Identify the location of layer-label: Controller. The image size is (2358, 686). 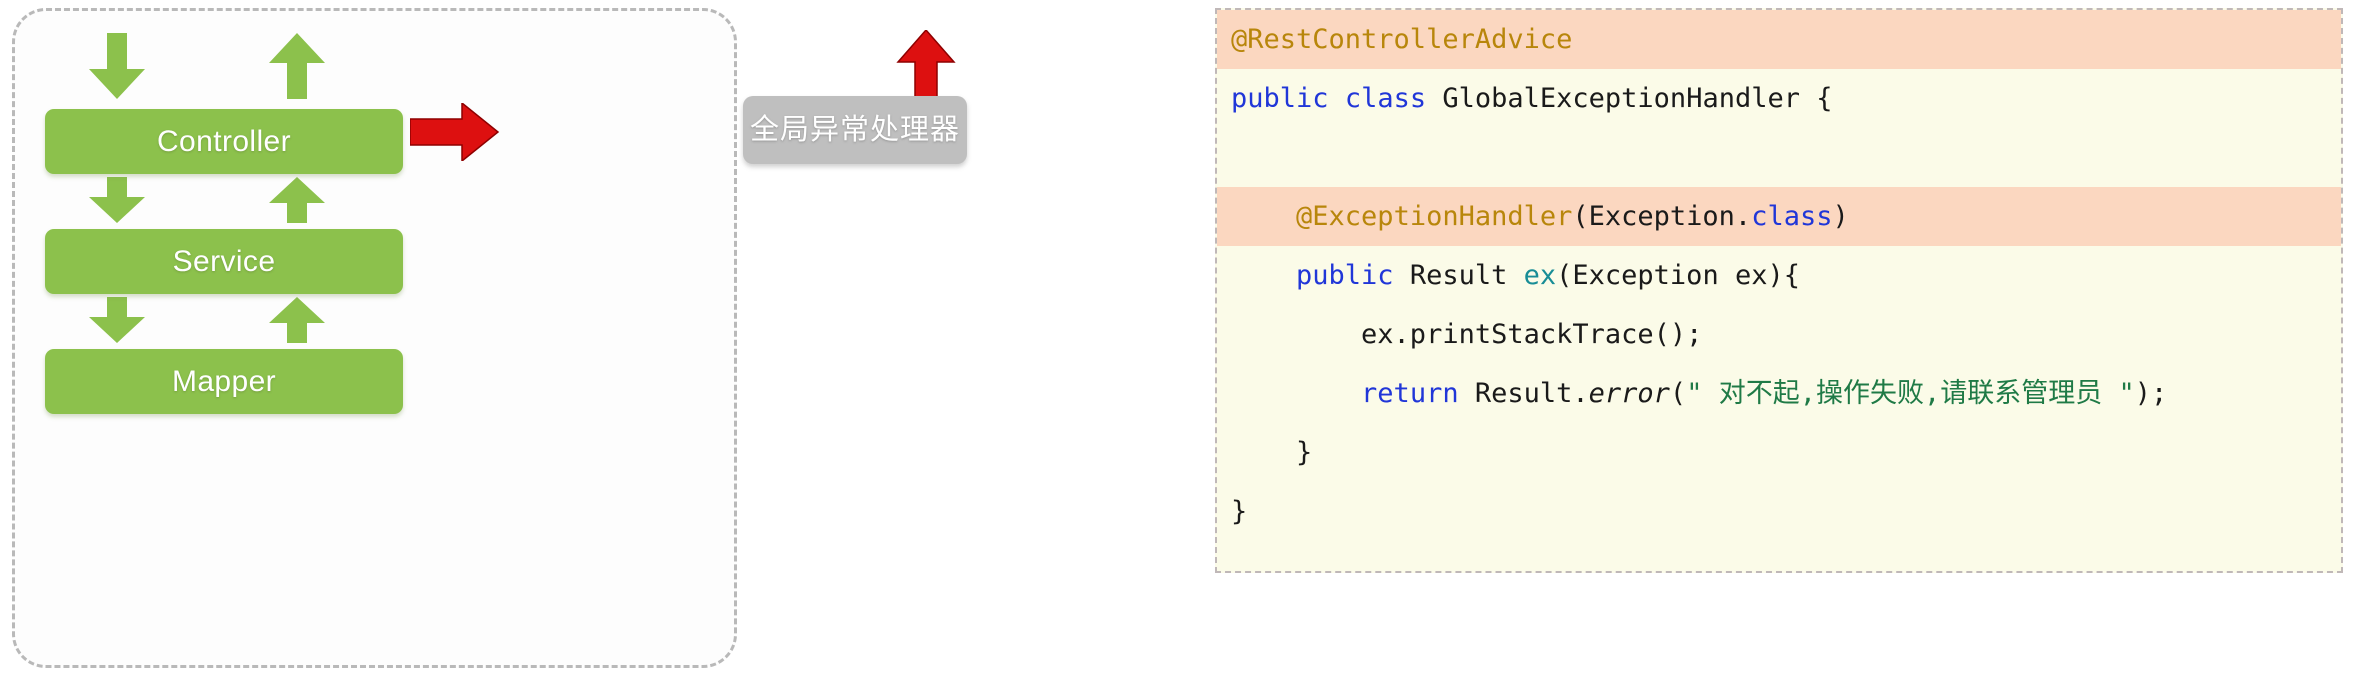
(224, 141).